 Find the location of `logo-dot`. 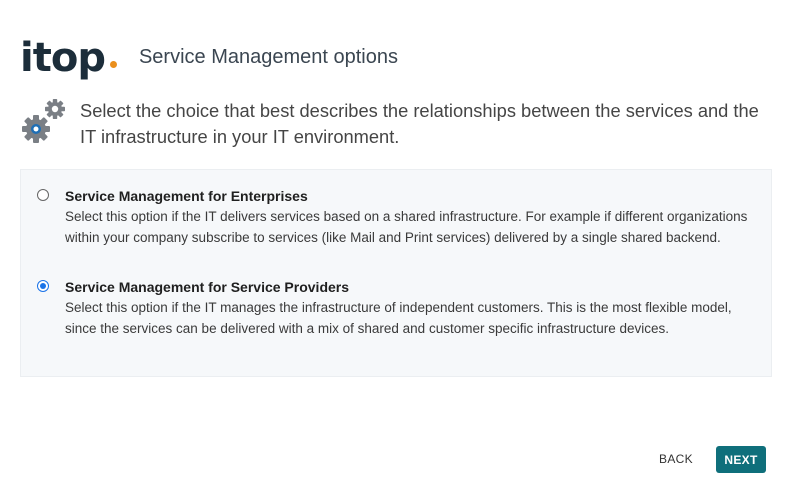

logo-dot is located at coordinates (113, 64).